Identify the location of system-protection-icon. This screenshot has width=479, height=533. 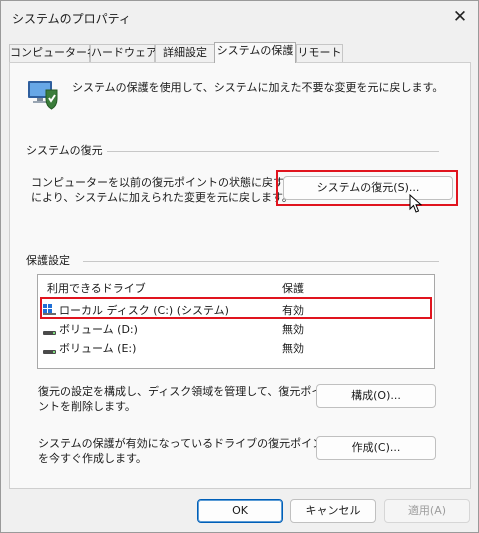
(43, 94).